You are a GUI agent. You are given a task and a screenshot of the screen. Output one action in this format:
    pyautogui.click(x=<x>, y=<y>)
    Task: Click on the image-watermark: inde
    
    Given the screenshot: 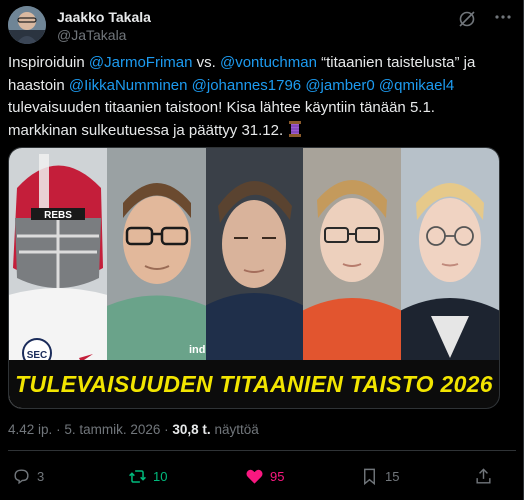 What is the action you would take?
    pyautogui.click(x=197, y=350)
    